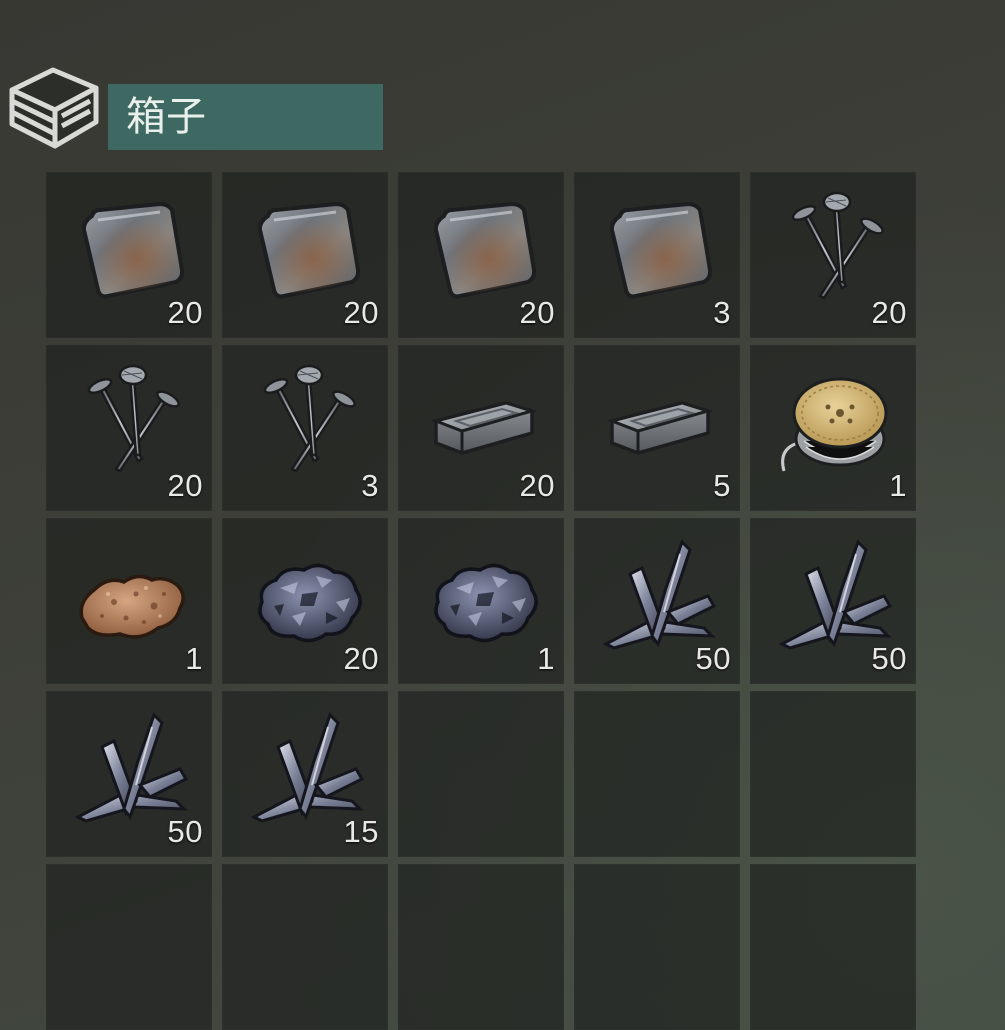 Image resolution: width=1005 pixels, height=1030 pixels. Describe the element at coordinates (309, 418) in the screenshot. I see `nails-icon` at that location.